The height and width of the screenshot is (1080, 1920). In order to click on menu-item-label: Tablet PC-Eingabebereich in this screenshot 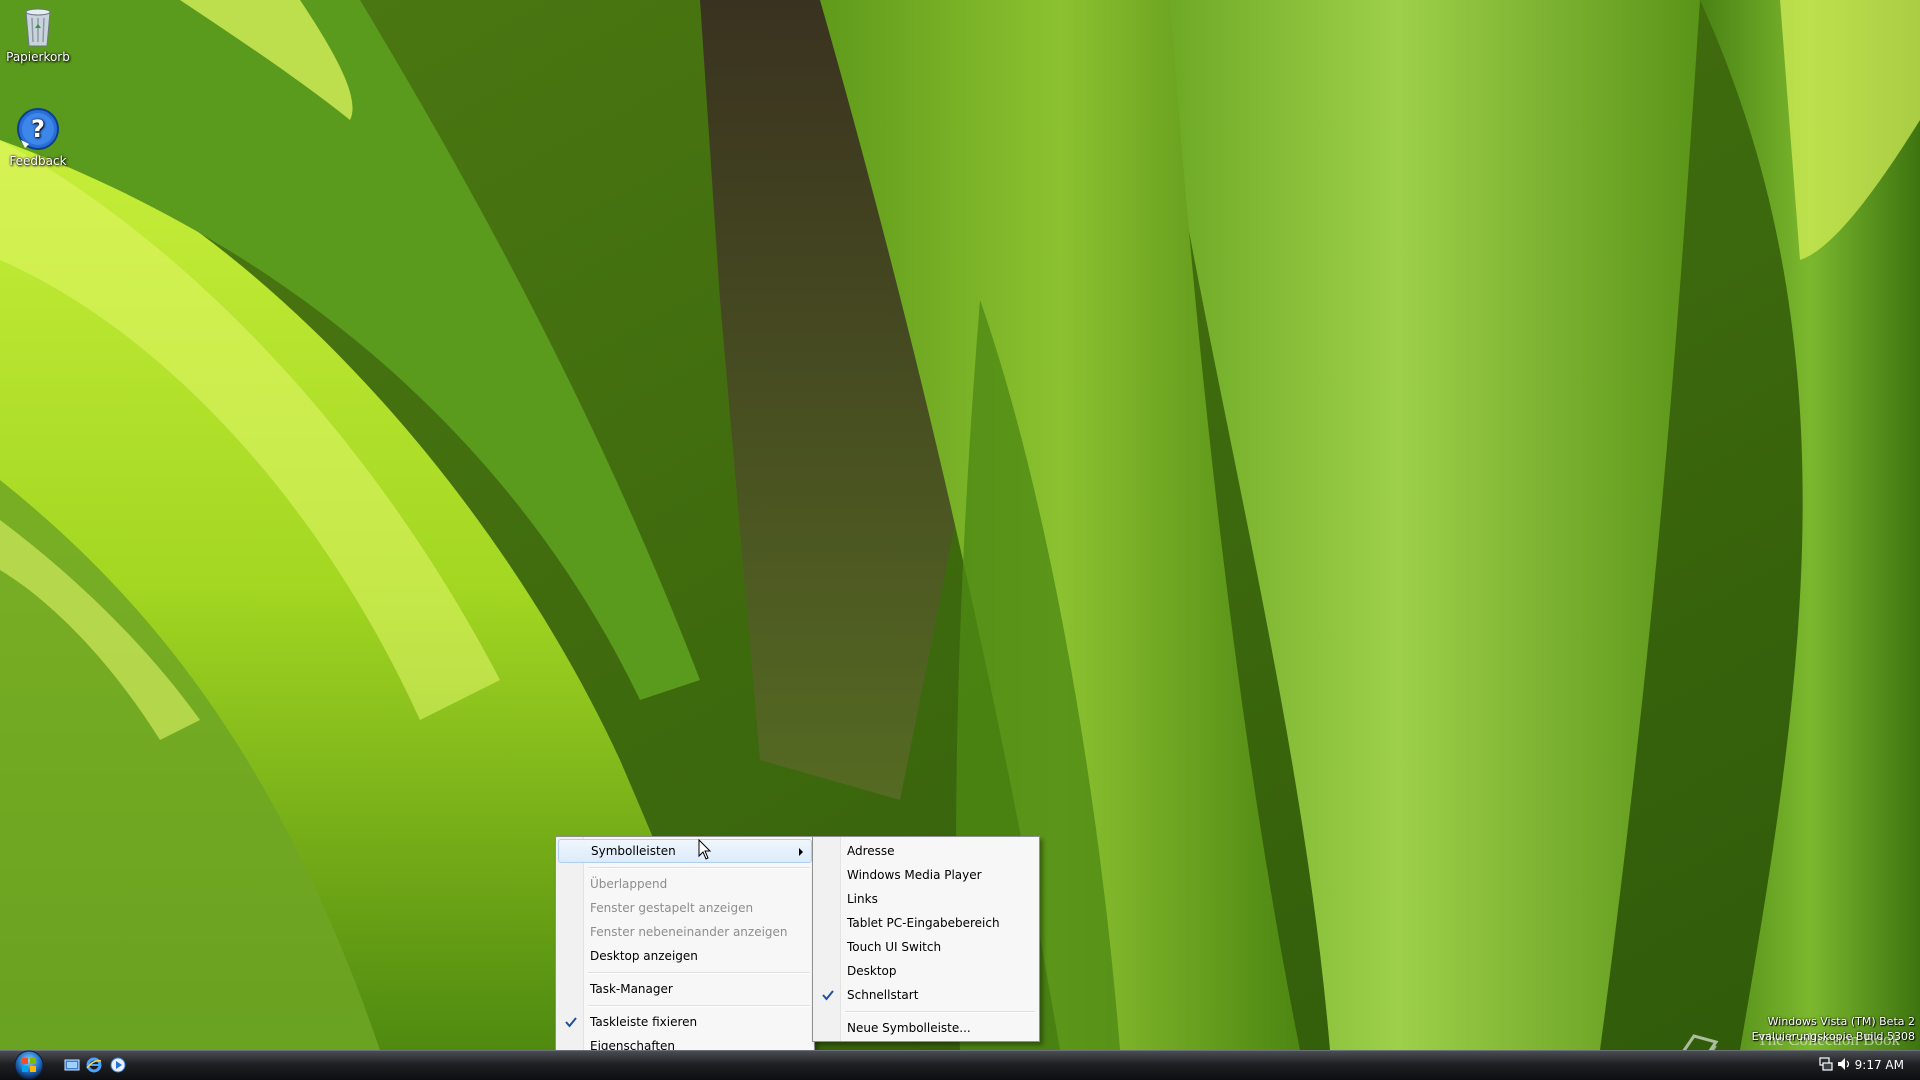, I will do `click(923, 923)`.